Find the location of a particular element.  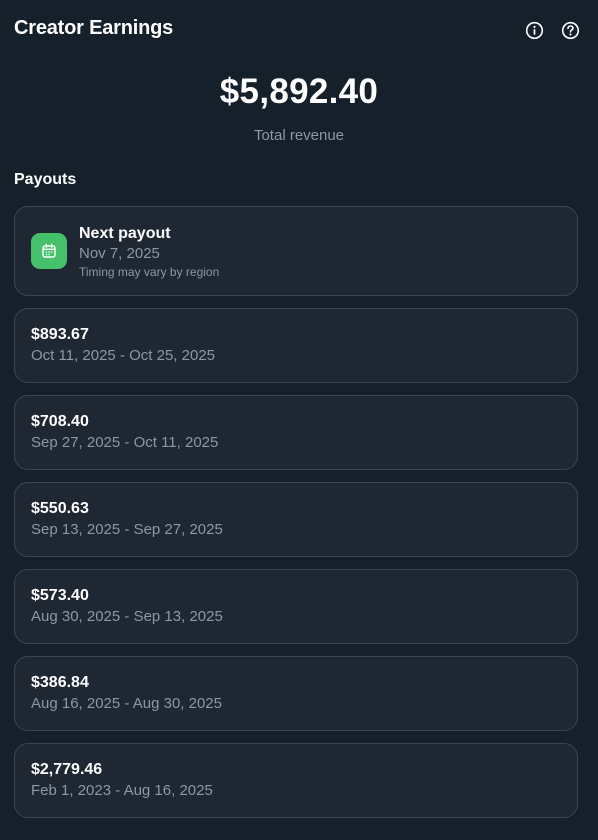

total-revenue-summary: $5,892.40 Total revenue is located at coordinates (299, 107).